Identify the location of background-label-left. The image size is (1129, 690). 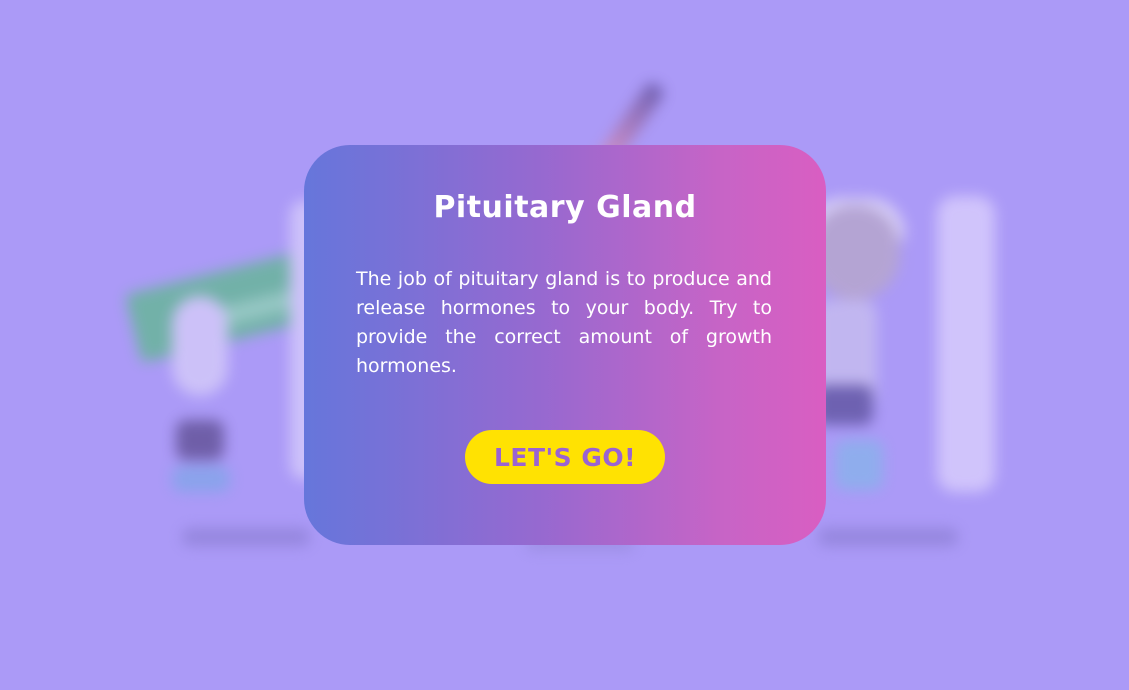
(246, 537).